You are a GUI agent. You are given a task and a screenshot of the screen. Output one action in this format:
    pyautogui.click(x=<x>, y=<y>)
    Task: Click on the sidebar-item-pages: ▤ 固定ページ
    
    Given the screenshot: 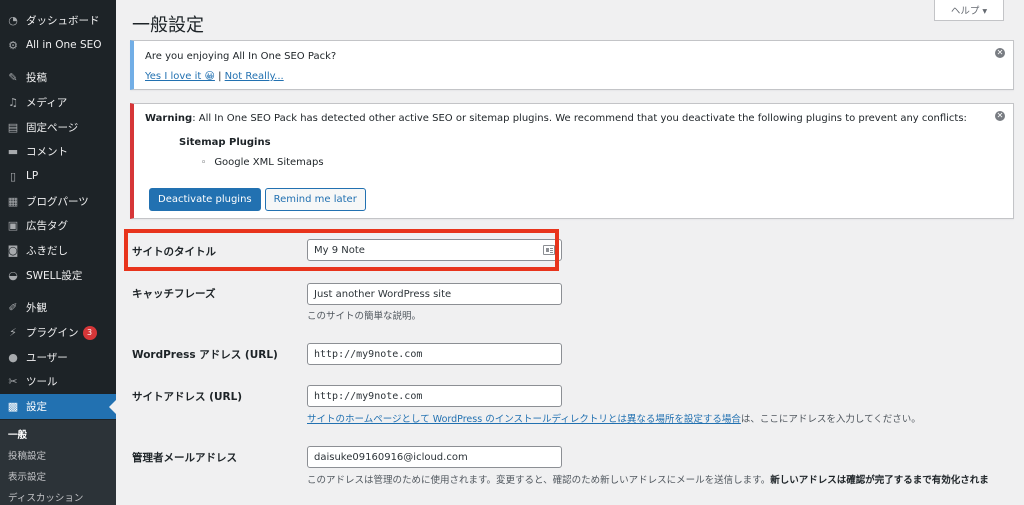 What is the action you would take?
    pyautogui.click(x=58, y=127)
    